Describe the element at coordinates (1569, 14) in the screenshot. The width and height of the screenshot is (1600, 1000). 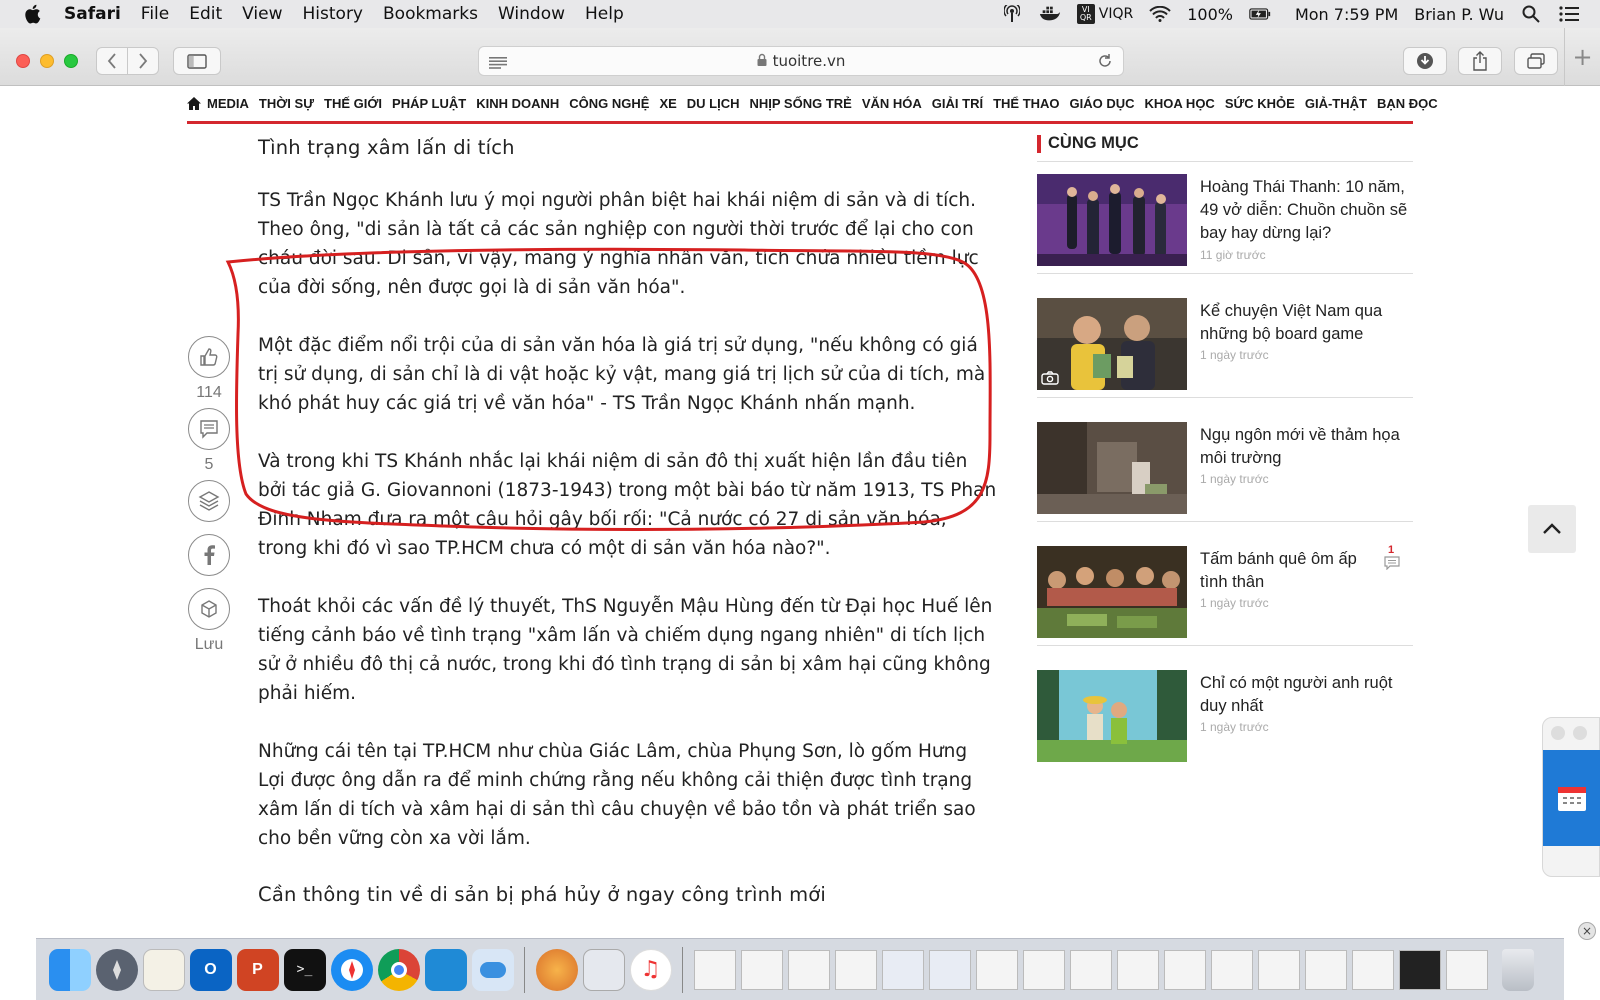
I see `notification-center-icon` at that location.